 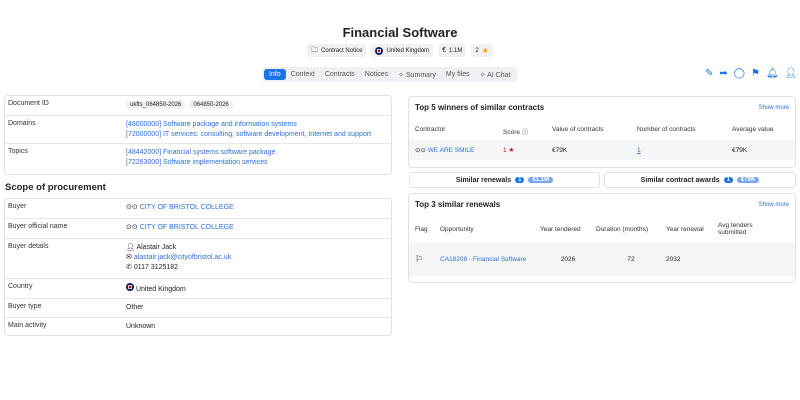 What do you see at coordinates (303, 74) in the screenshot?
I see `tab-context: Context` at bounding box center [303, 74].